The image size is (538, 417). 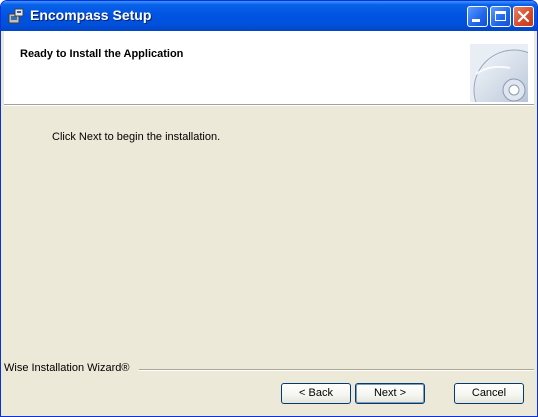 What do you see at coordinates (316, 393) in the screenshot?
I see `back-button: < Back` at bounding box center [316, 393].